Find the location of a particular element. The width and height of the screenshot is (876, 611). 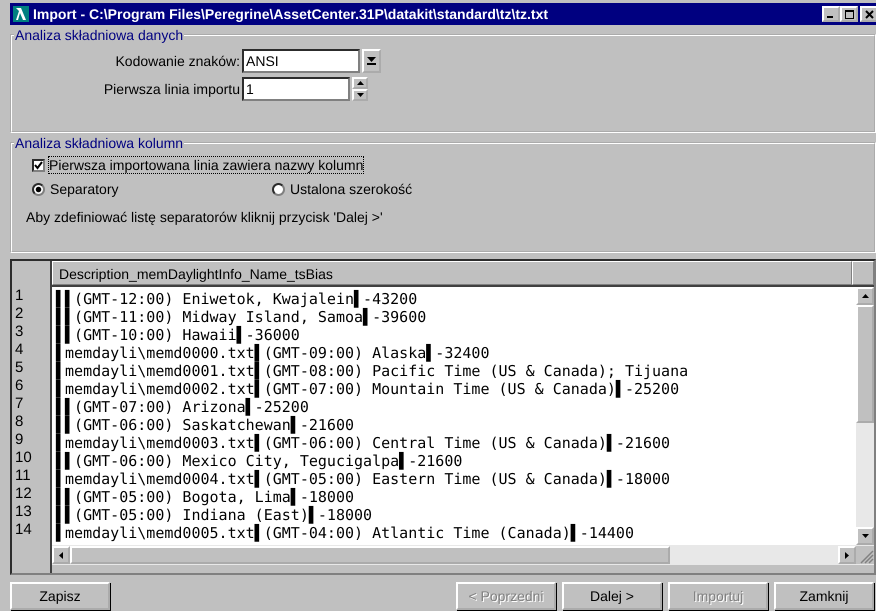

row-number: 3 is located at coordinates (19, 332).